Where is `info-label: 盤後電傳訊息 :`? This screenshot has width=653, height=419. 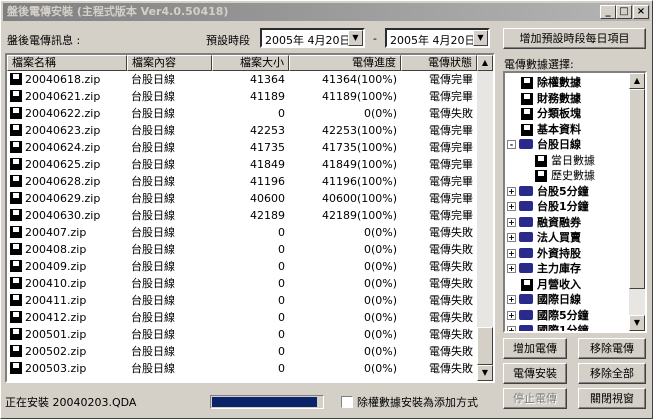
info-label: 盤後電傳訊息 : is located at coordinates (44, 40).